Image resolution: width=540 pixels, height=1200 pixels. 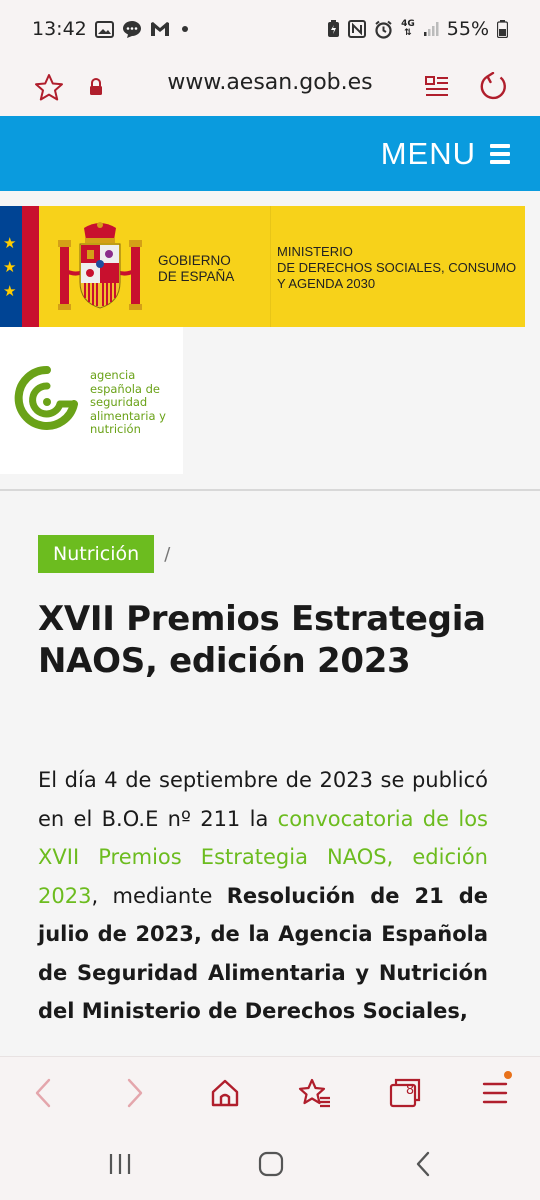 What do you see at coordinates (120, 1164) in the screenshot?
I see `recent-apps-icon` at bounding box center [120, 1164].